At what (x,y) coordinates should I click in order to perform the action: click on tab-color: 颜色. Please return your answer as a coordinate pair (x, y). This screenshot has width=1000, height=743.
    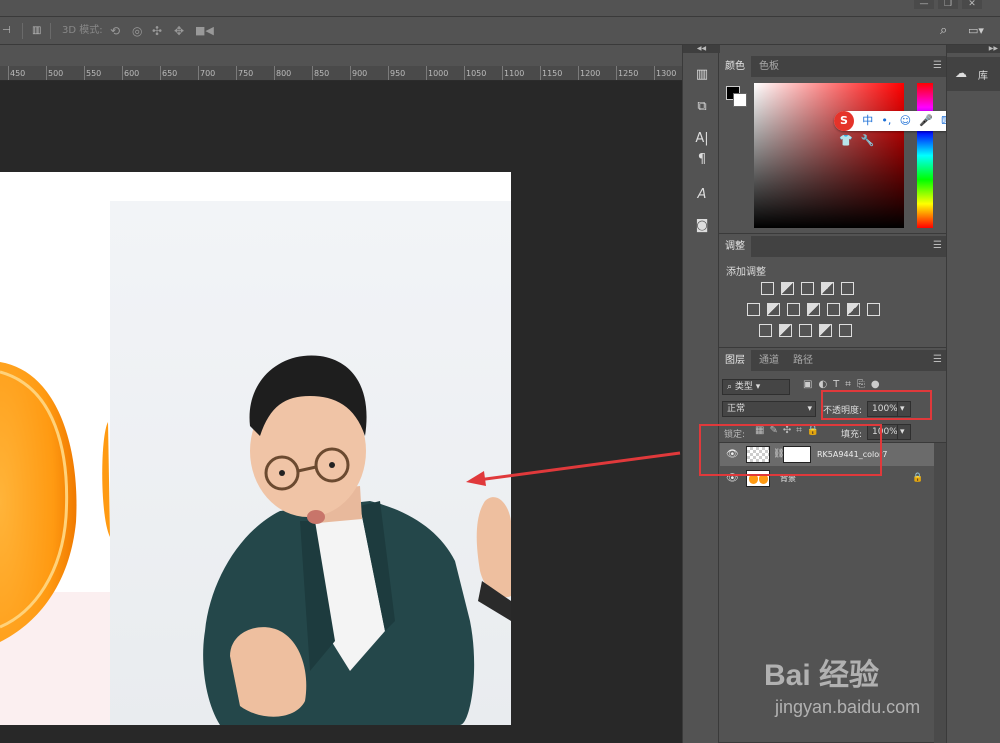
    Looking at the image, I should click on (735, 66).